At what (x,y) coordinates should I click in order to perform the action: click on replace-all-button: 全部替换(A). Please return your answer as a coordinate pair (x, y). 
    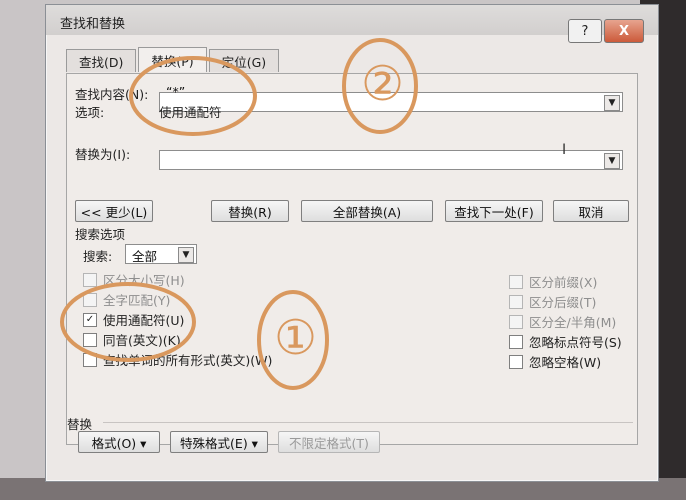
    Looking at the image, I should click on (367, 211).